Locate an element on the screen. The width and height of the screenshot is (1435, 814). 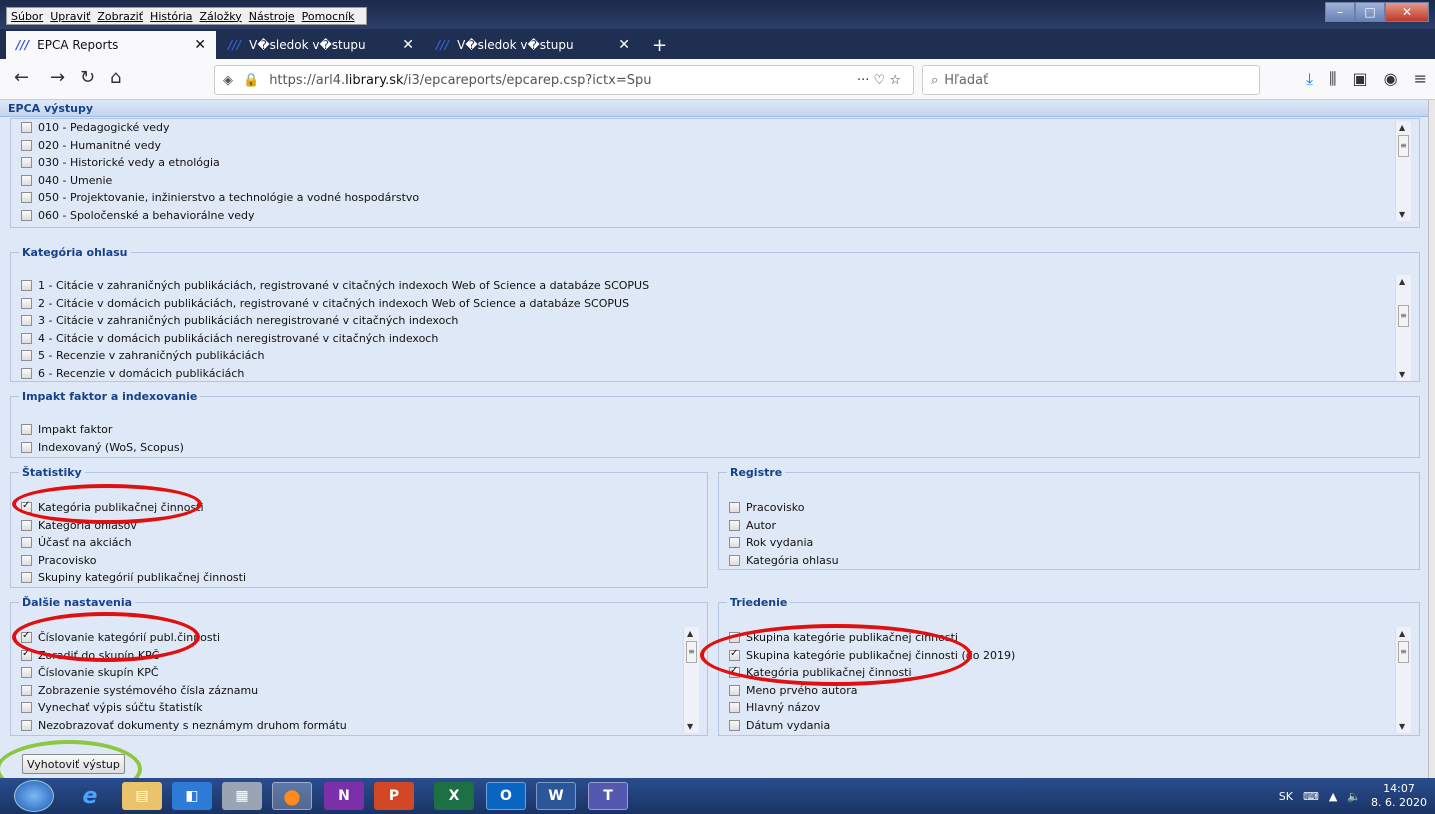
list-item: Číslovanie skupín KPČ is located at coordinates (184, 673).